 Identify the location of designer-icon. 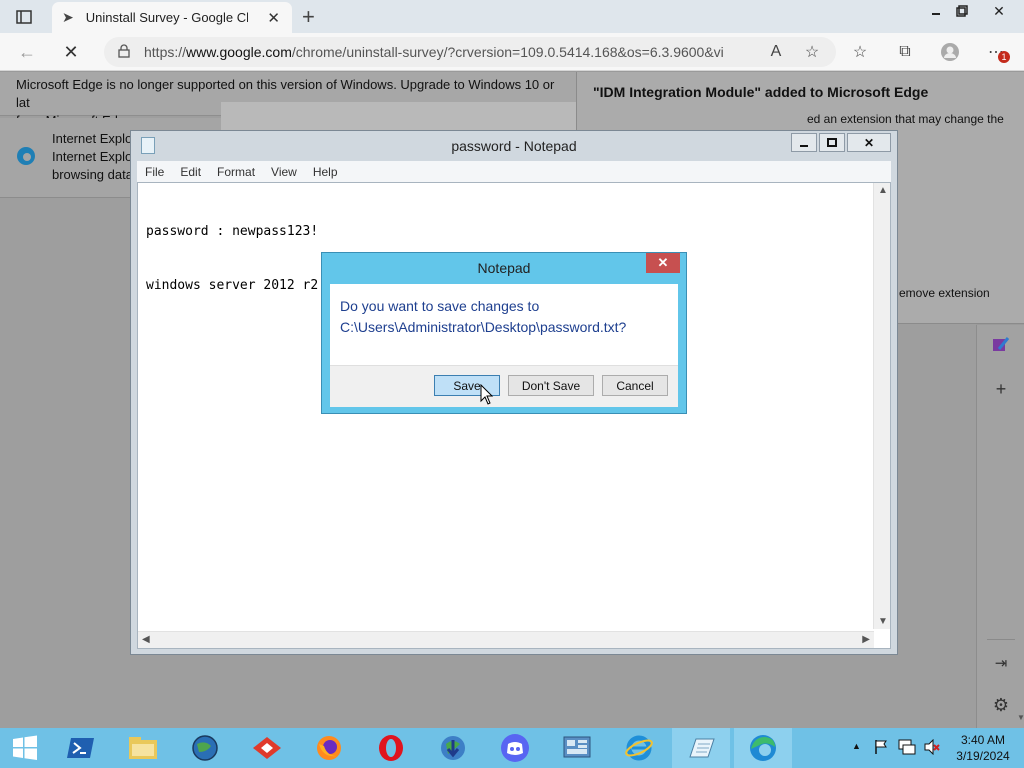
(1001, 345).